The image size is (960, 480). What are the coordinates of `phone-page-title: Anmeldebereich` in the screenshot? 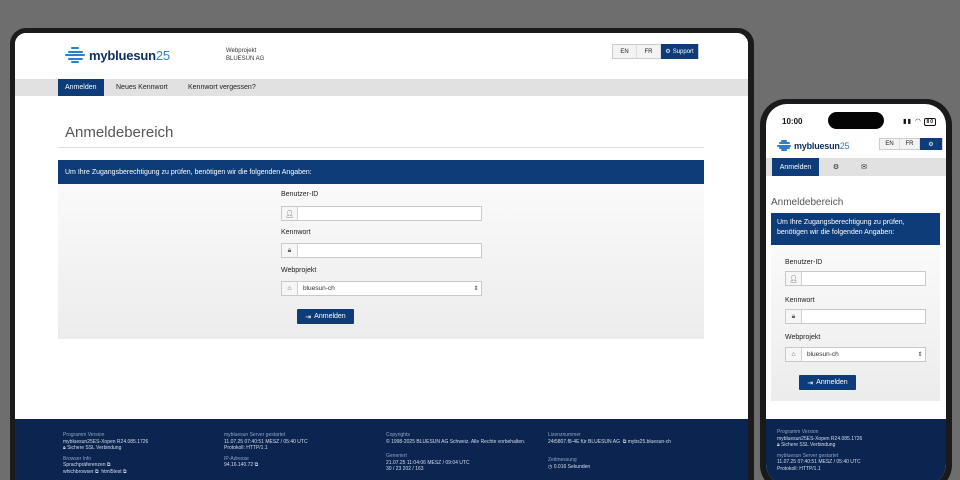 It's located at (807, 202).